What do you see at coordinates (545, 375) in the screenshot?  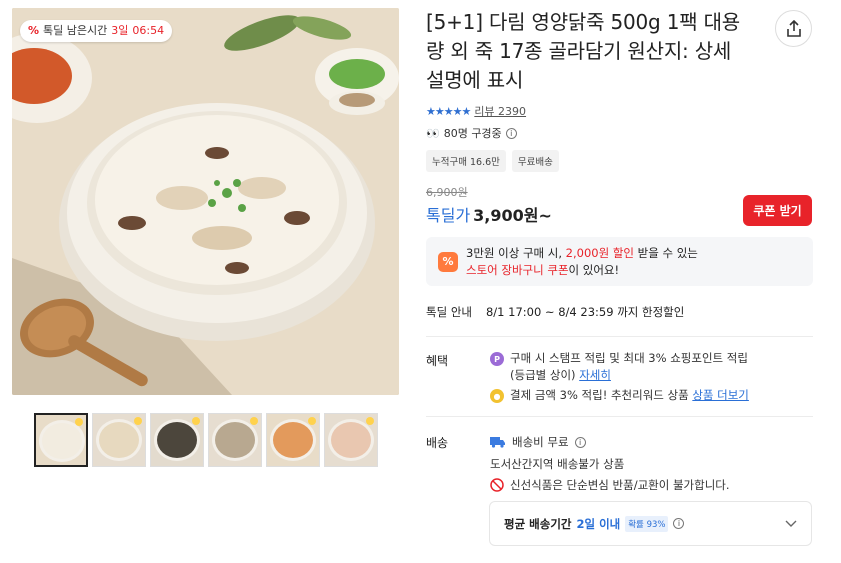 I see `benefit-stamp-note: (등급별 상이)` at bounding box center [545, 375].